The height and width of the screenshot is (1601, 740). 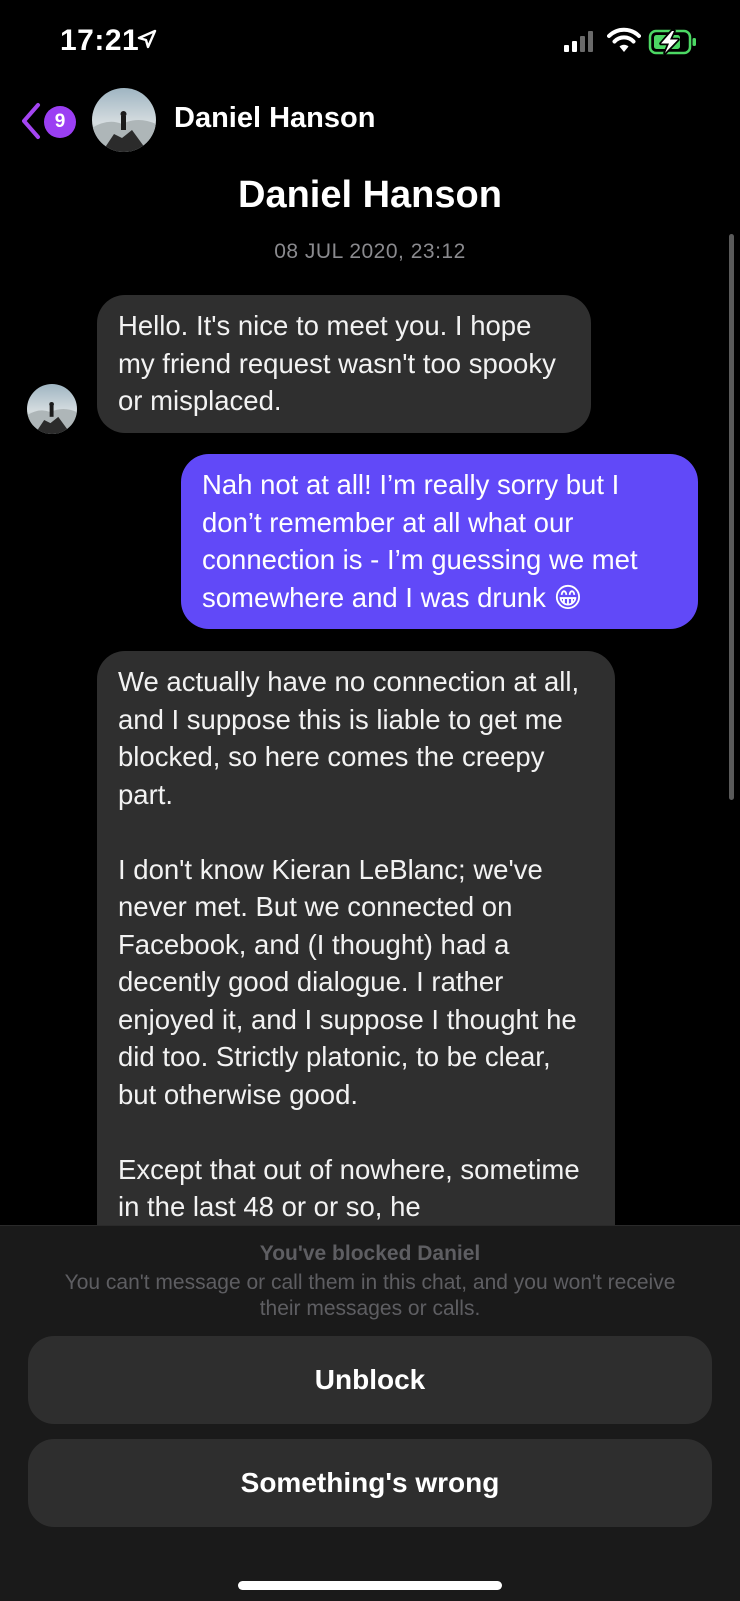 I want to click on contact-avatar, so click(x=124, y=120).